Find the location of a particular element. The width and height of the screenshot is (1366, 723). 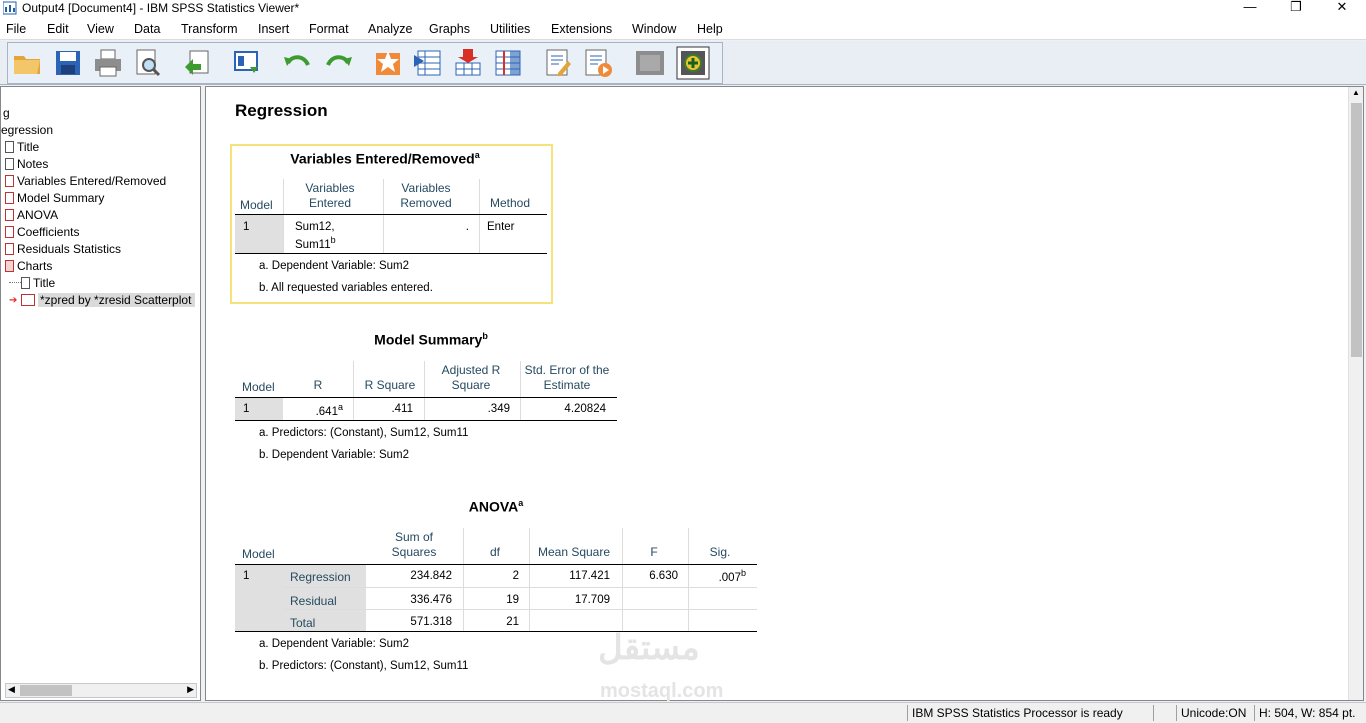

menu-extensions: Extensions is located at coordinates (581, 29).